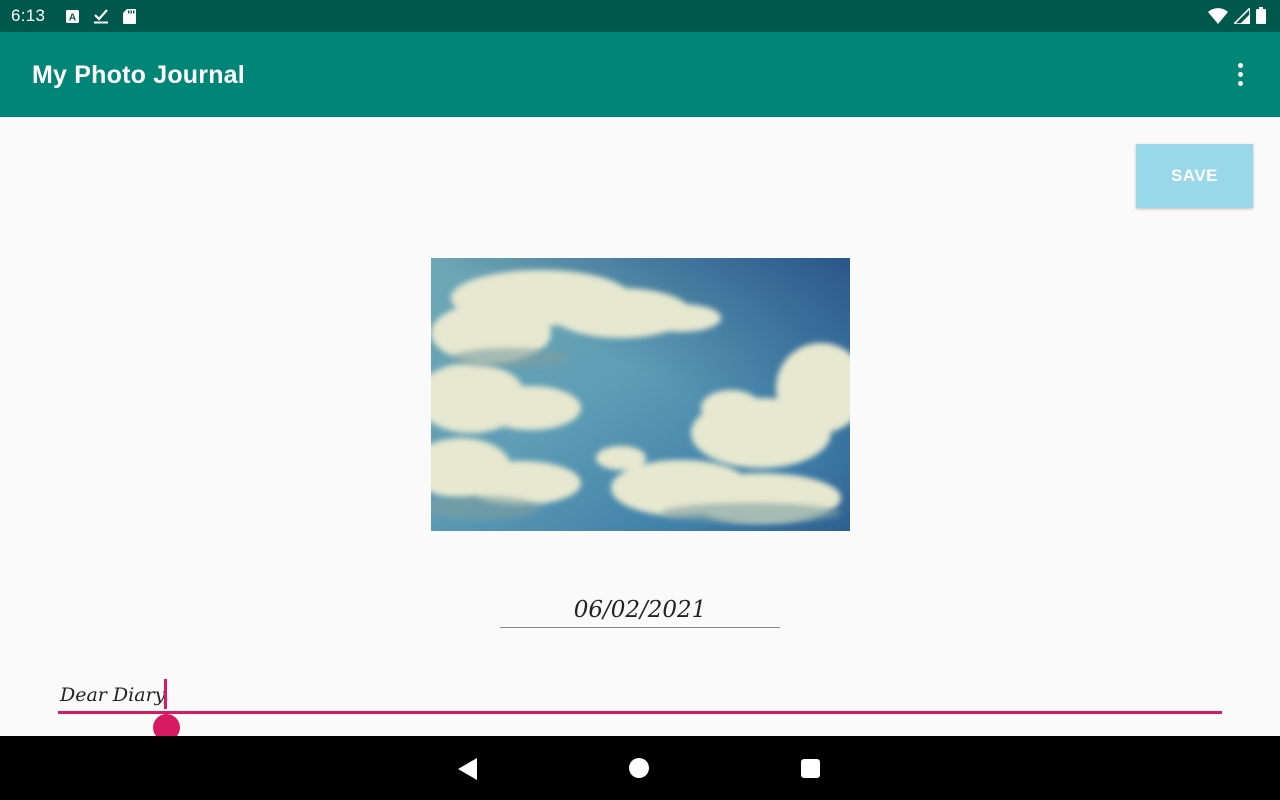 The height and width of the screenshot is (800, 1280). I want to click on status-icons-left: A, so click(101, 16).